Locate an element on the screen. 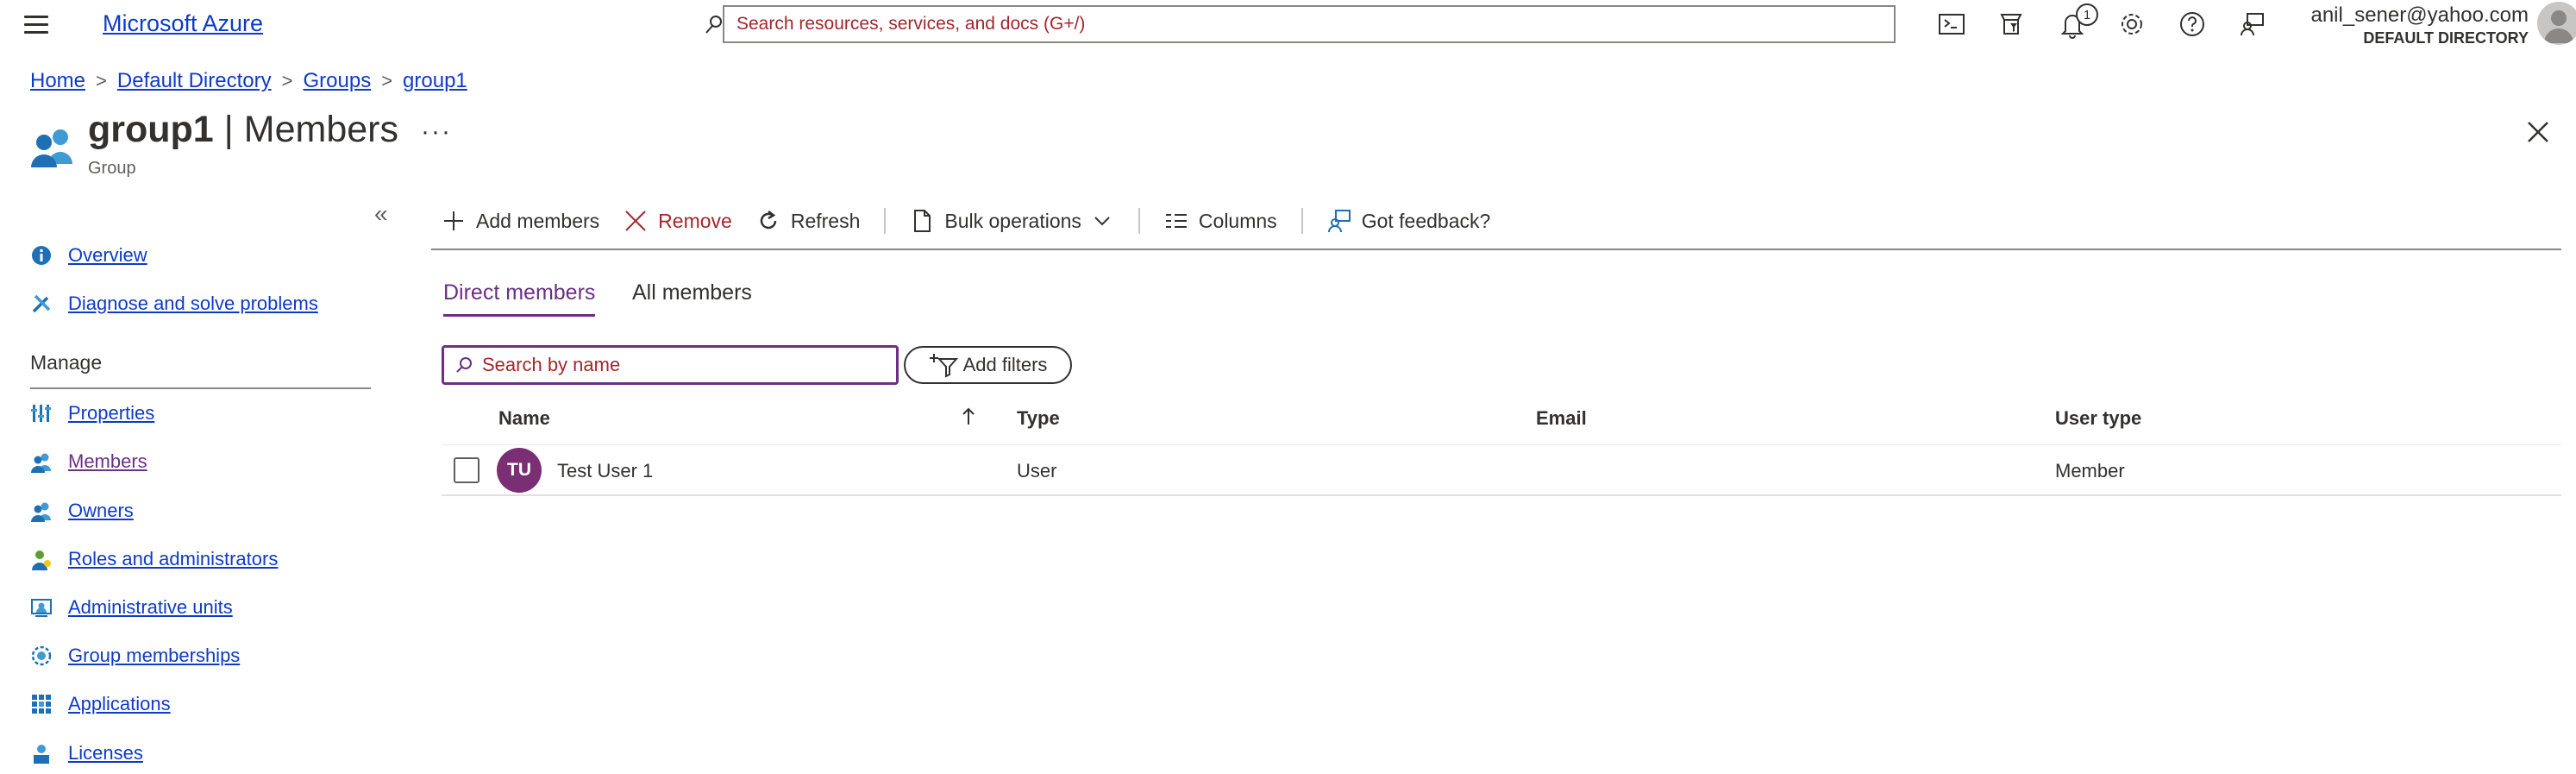 The height and width of the screenshot is (774, 2576). column-header-user-type: User type is located at coordinates (2098, 418).